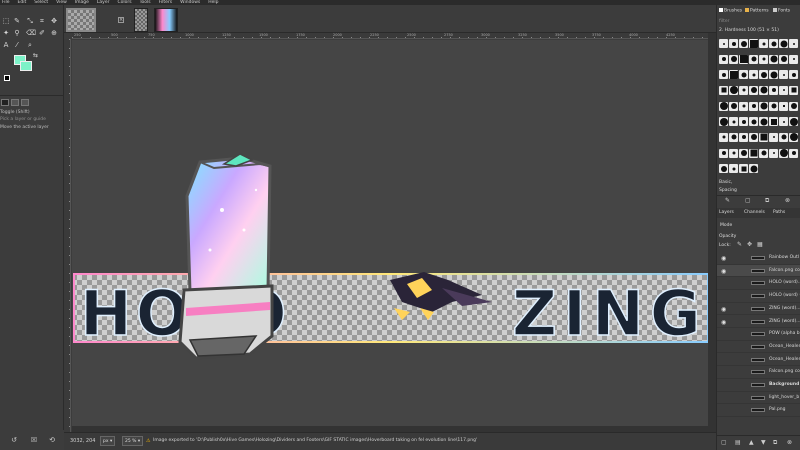 This screenshot has height=450, width=800. Describe the element at coordinates (738, 442) in the screenshot. I see `new-group-icon: ▤` at that location.